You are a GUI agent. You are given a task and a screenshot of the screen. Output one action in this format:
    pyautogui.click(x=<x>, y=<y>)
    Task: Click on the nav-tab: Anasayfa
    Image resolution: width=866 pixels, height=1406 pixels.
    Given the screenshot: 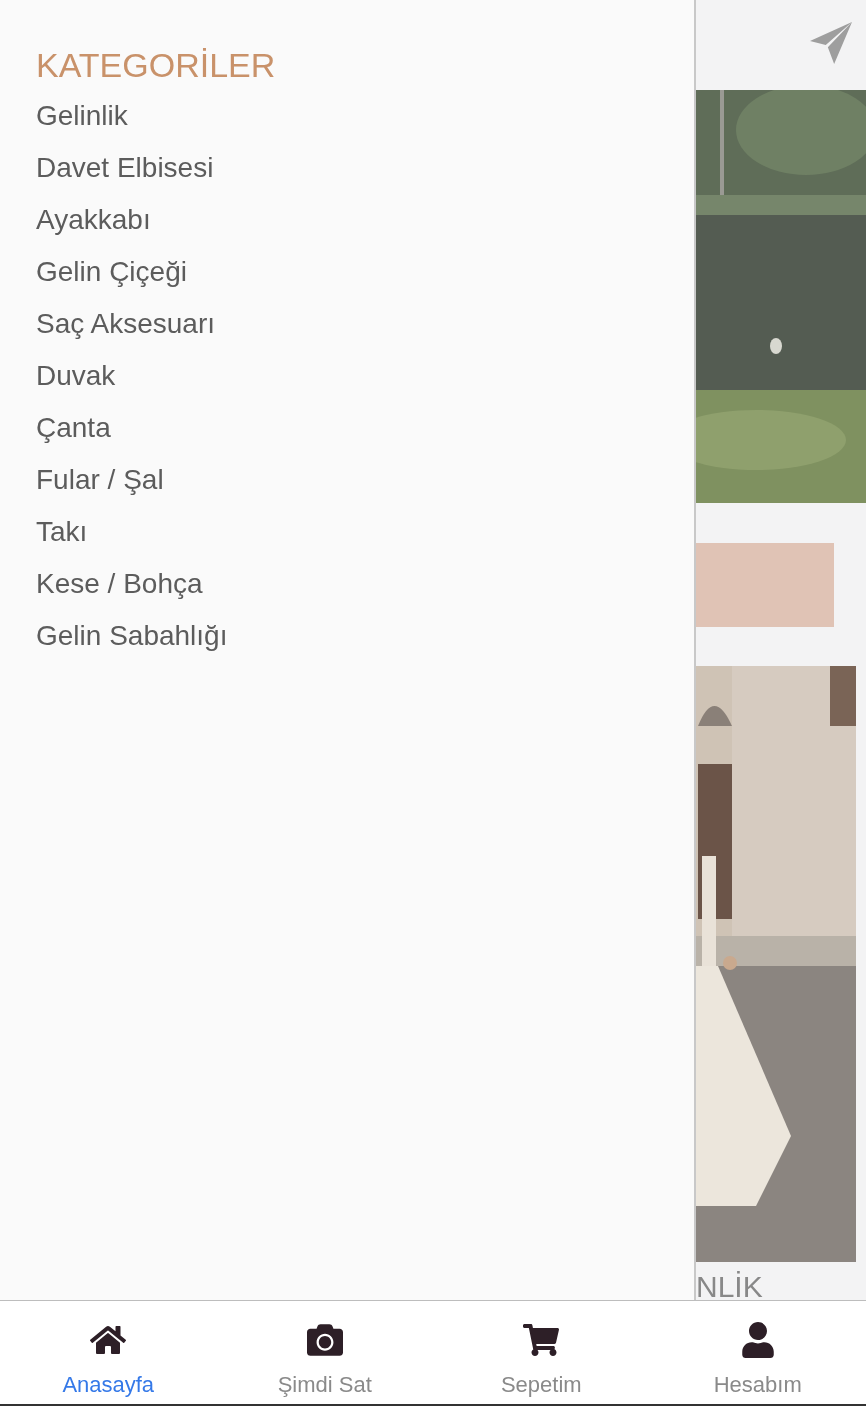 What is the action you would take?
    pyautogui.click(x=108, y=1352)
    